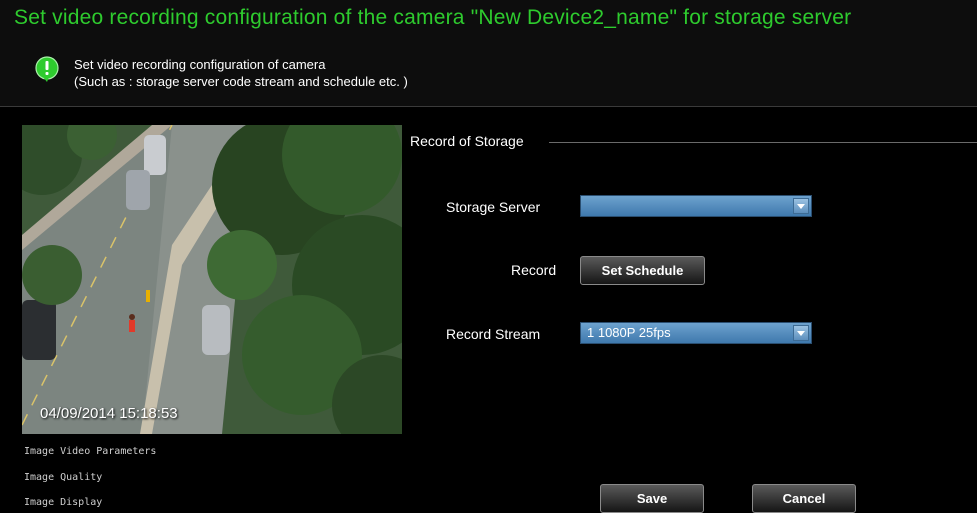 Image resolution: width=977 pixels, height=513 pixels. Describe the element at coordinates (696, 206) in the screenshot. I see `storage-server-select` at that location.